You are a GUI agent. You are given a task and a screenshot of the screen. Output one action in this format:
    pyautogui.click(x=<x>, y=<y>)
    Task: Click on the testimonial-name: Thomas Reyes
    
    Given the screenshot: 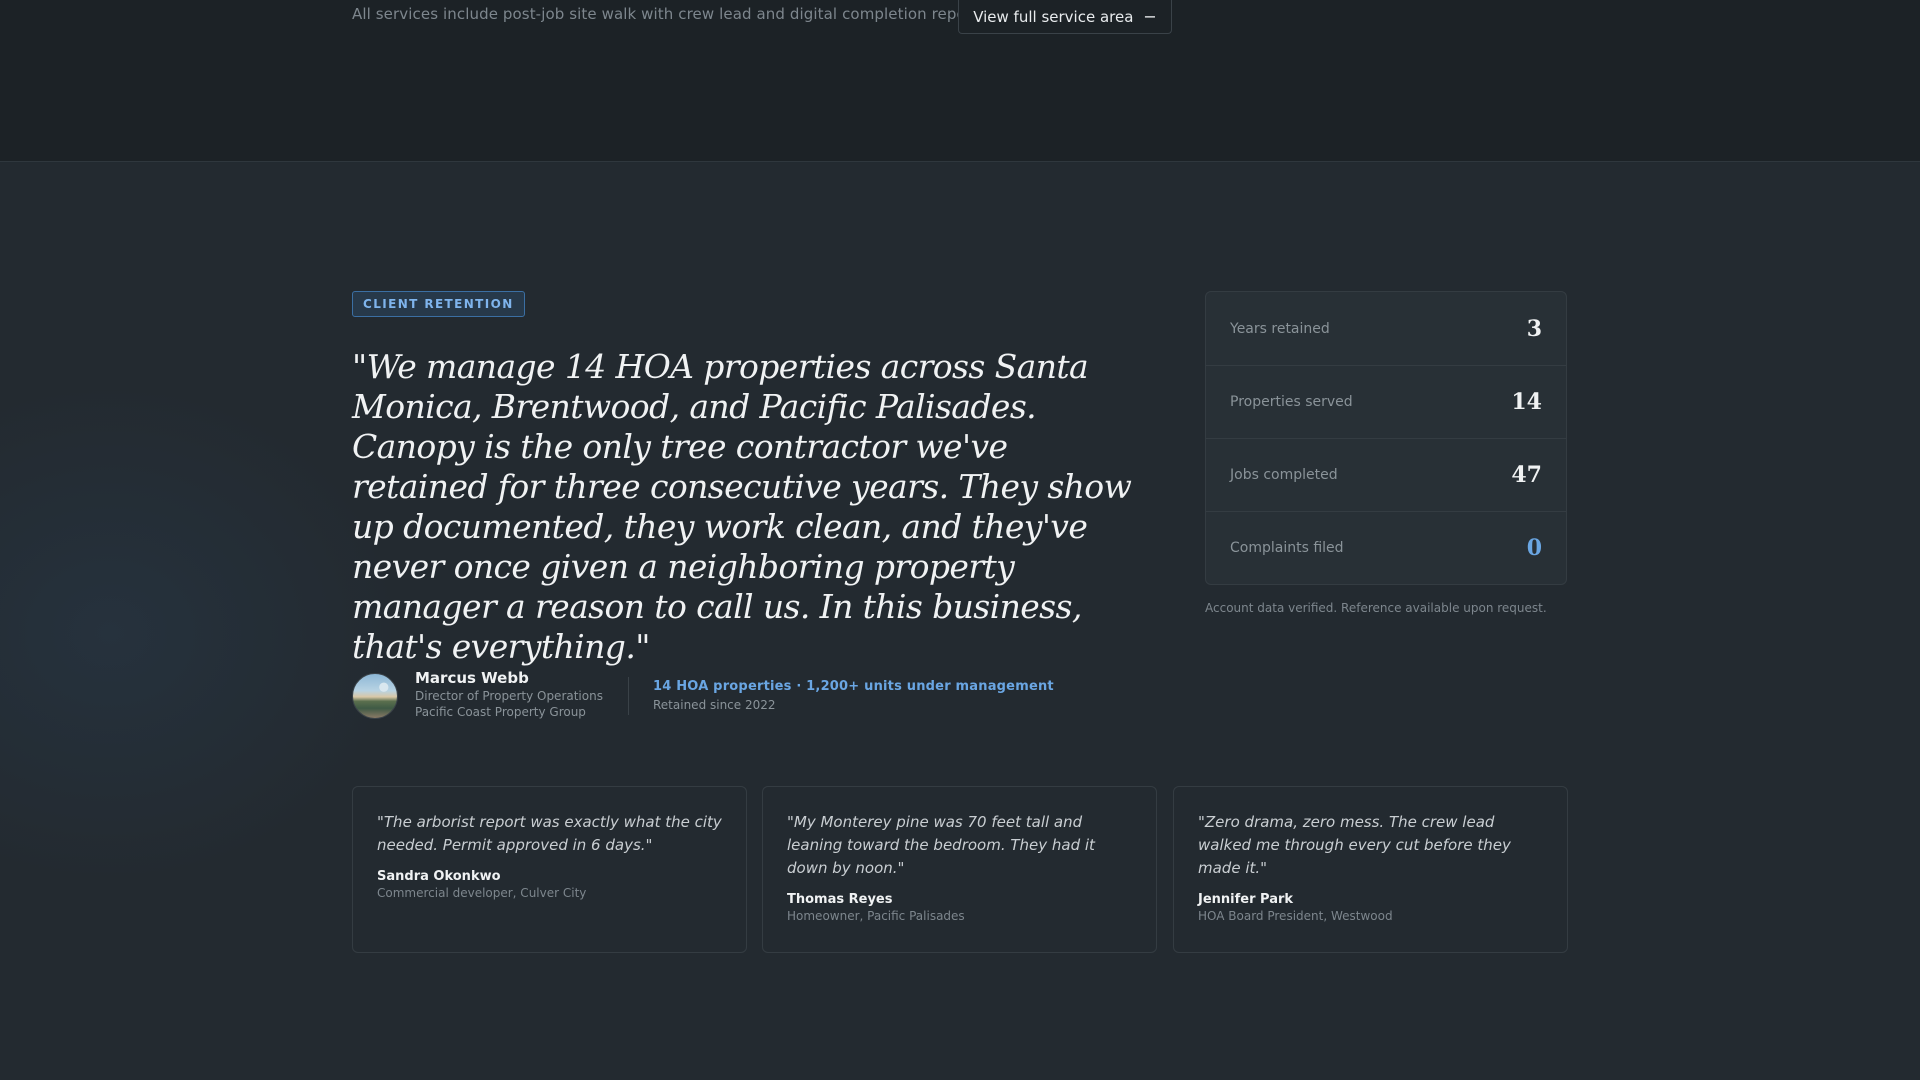 What is the action you would take?
    pyautogui.click(x=840, y=899)
    